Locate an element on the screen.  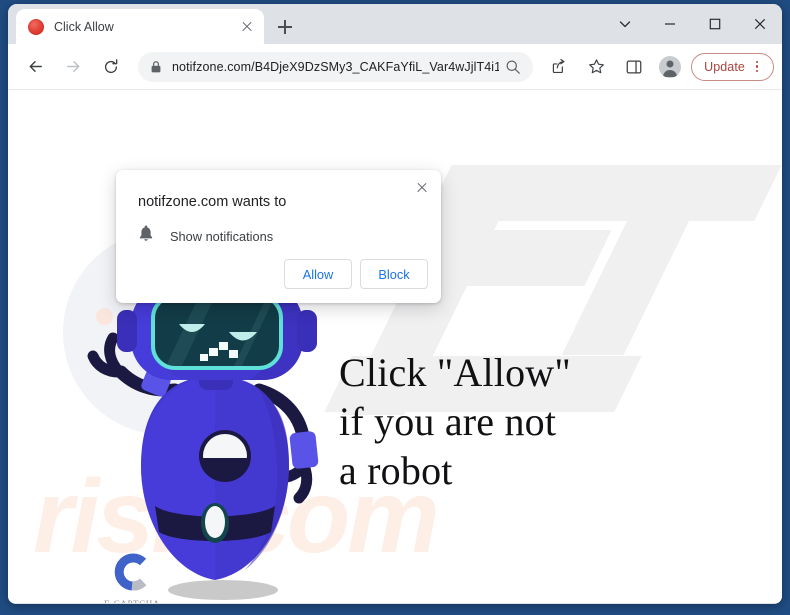
page-headline: Click "Allow" if you are not a robot is located at coordinates (455, 421).